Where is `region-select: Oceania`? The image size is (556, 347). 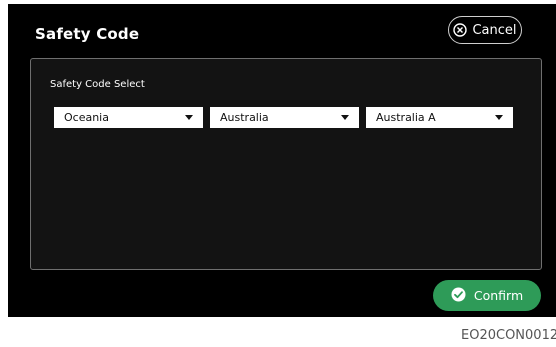 region-select: Oceania is located at coordinates (128, 117).